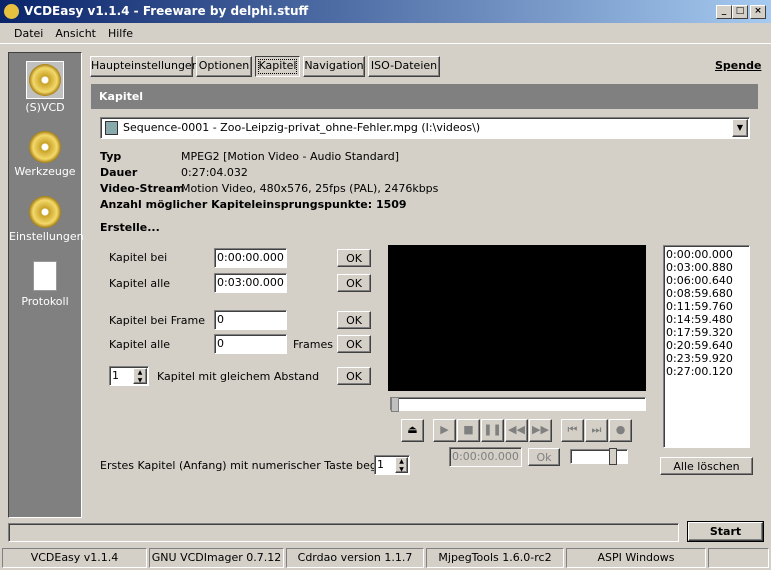 This screenshot has width=771, height=570. I want to click on erstes-kapitel-spinner: 1 ▲ ▼, so click(392, 465).